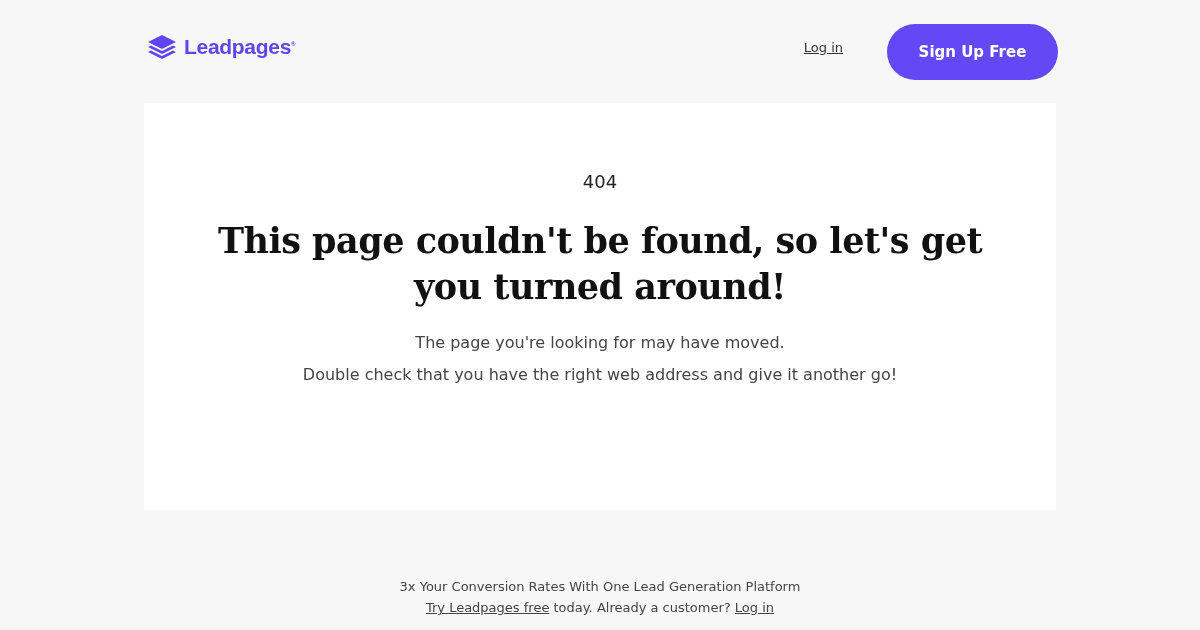 Image resolution: width=1200 pixels, height=630 pixels. Describe the element at coordinates (600, 374) in the screenshot. I see `error-message: Double check that you have the right web address and give it another go!` at that location.